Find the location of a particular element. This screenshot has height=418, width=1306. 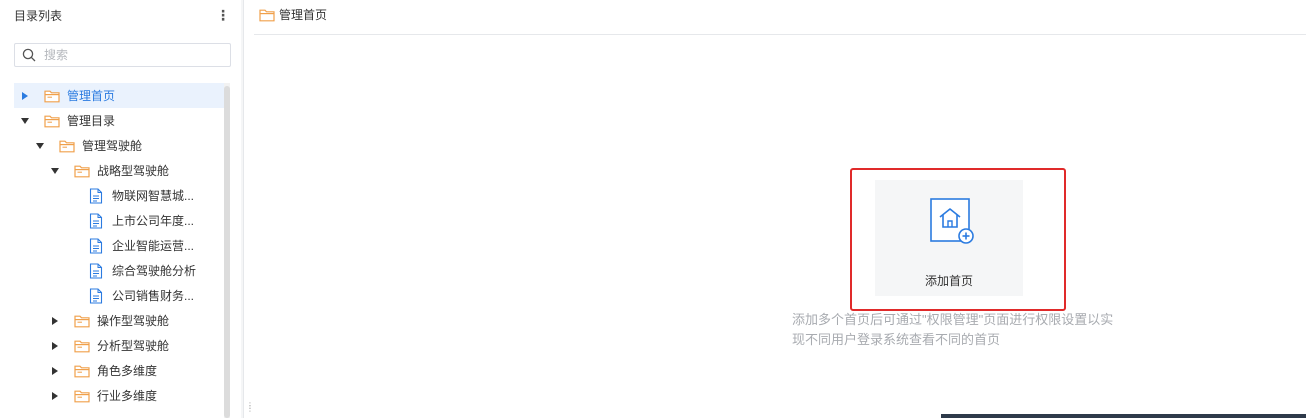

tree-item-label: 管理驾驶舱 is located at coordinates (112, 146).